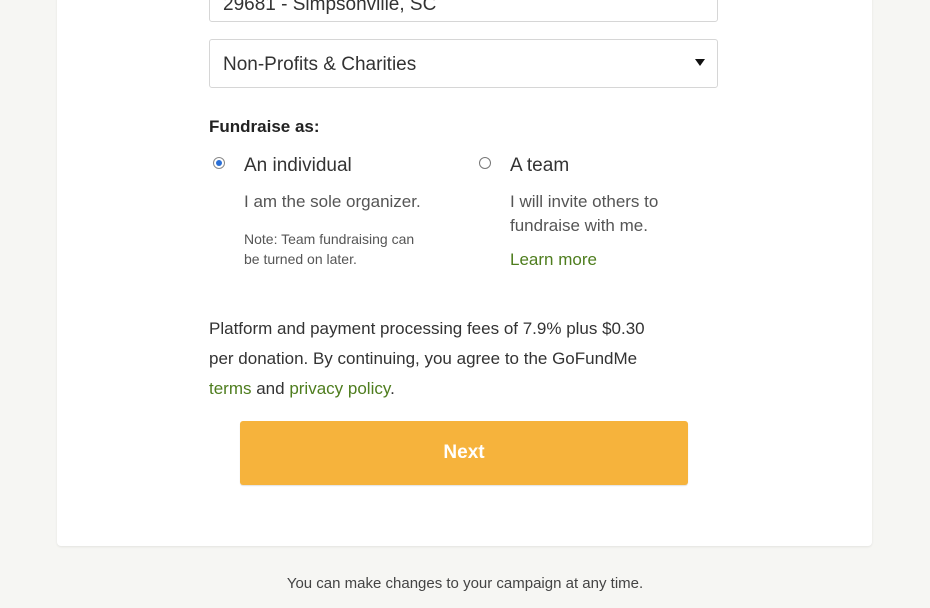 Image resolution: width=930 pixels, height=608 pixels. I want to click on category-value: Non-Profits & Charities, so click(320, 64).